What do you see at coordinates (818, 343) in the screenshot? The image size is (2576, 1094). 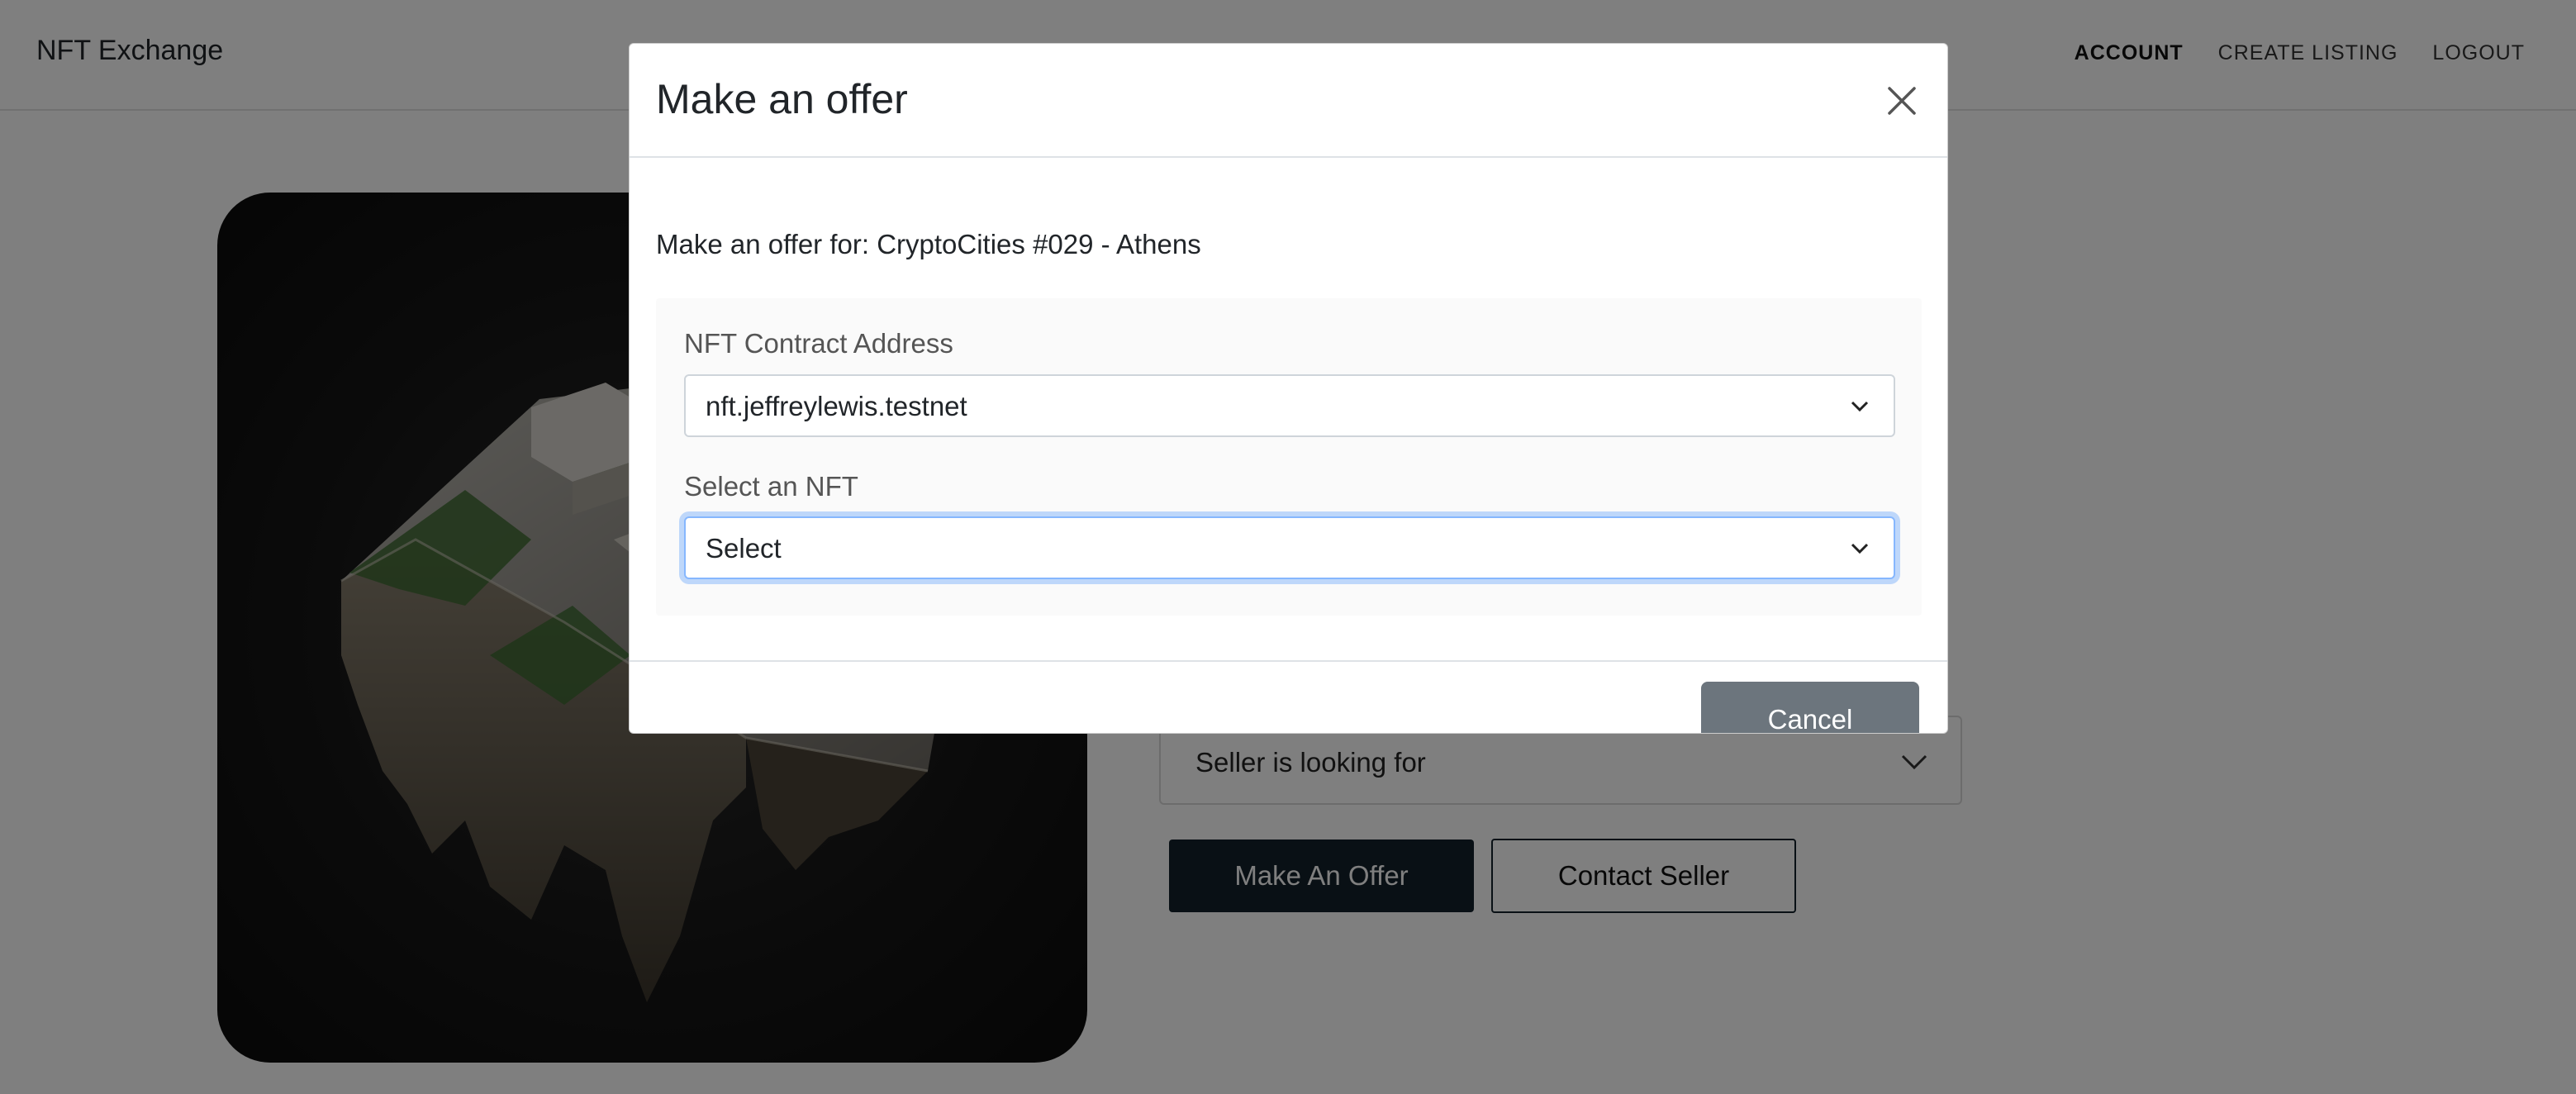 I see `contract-address-label: NFT Contract Address` at bounding box center [818, 343].